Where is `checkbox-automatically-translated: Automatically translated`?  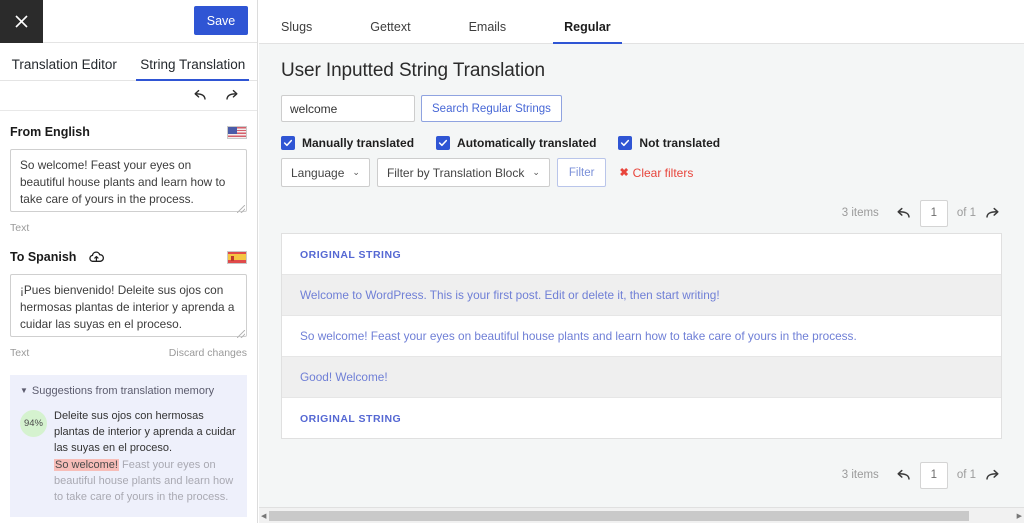 checkbox-automatically-translated: Automatically translated is located at coordinates (516, 143).